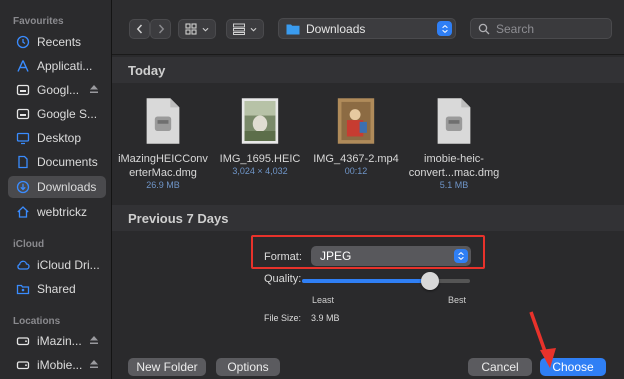  What do you see at coordinates (454, 159) in the screenshot?
I see `file-name: imobie-heic-` at bounding box center [454, 159].